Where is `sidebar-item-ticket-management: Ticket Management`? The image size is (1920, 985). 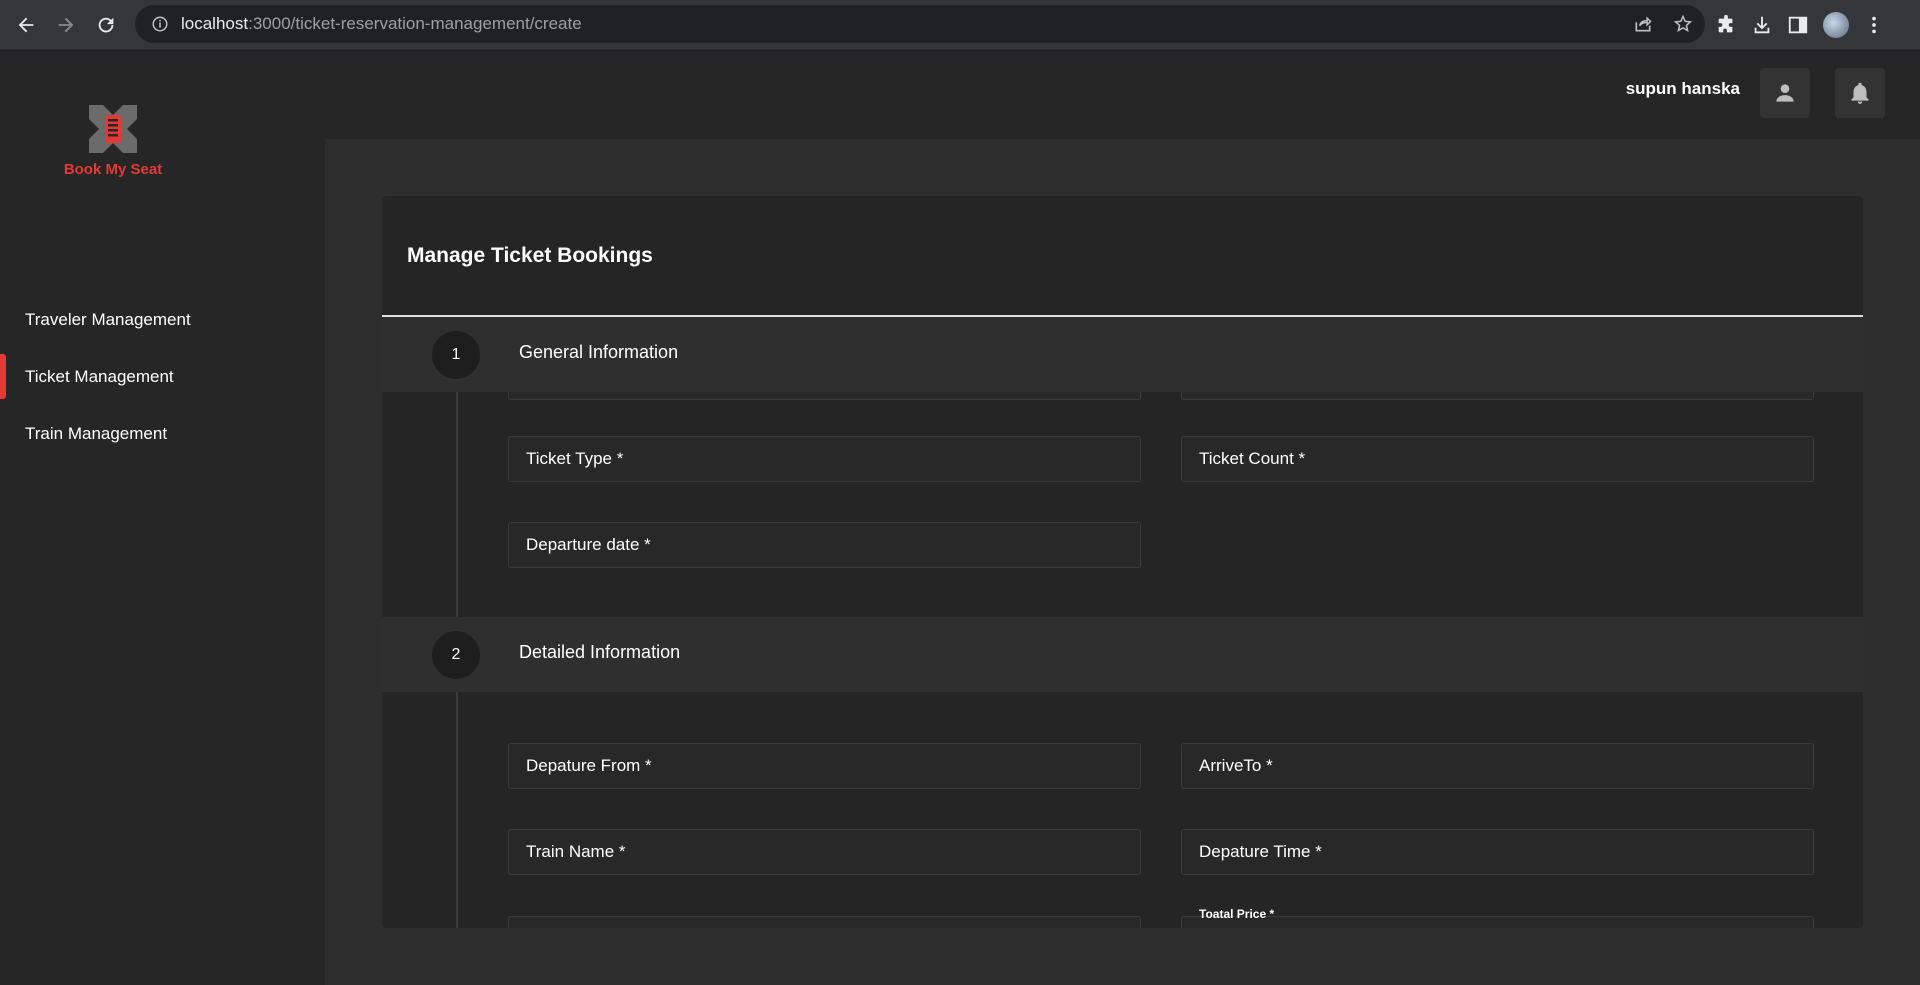 sidebar-item-ticket-management: Ticket Management is located at coordinates (162, 376).